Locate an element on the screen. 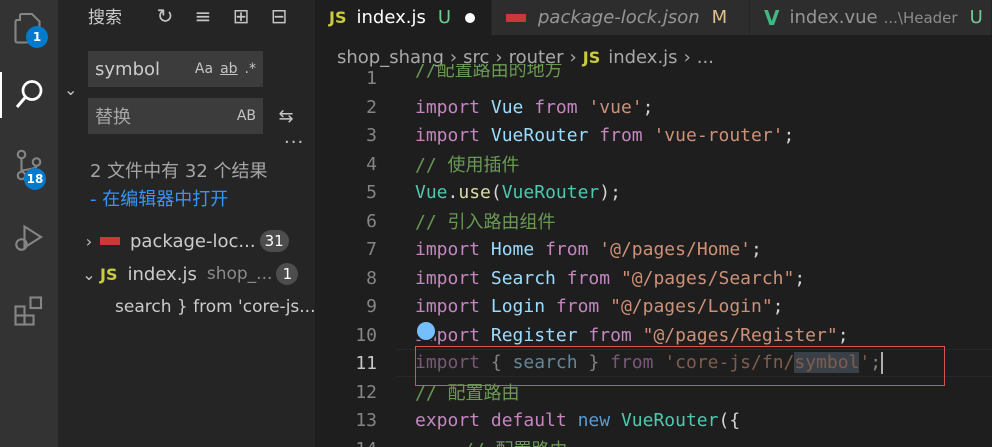 This screenshot has height=447, width=992. line-number: 3 is located at coordinates (371, 135).